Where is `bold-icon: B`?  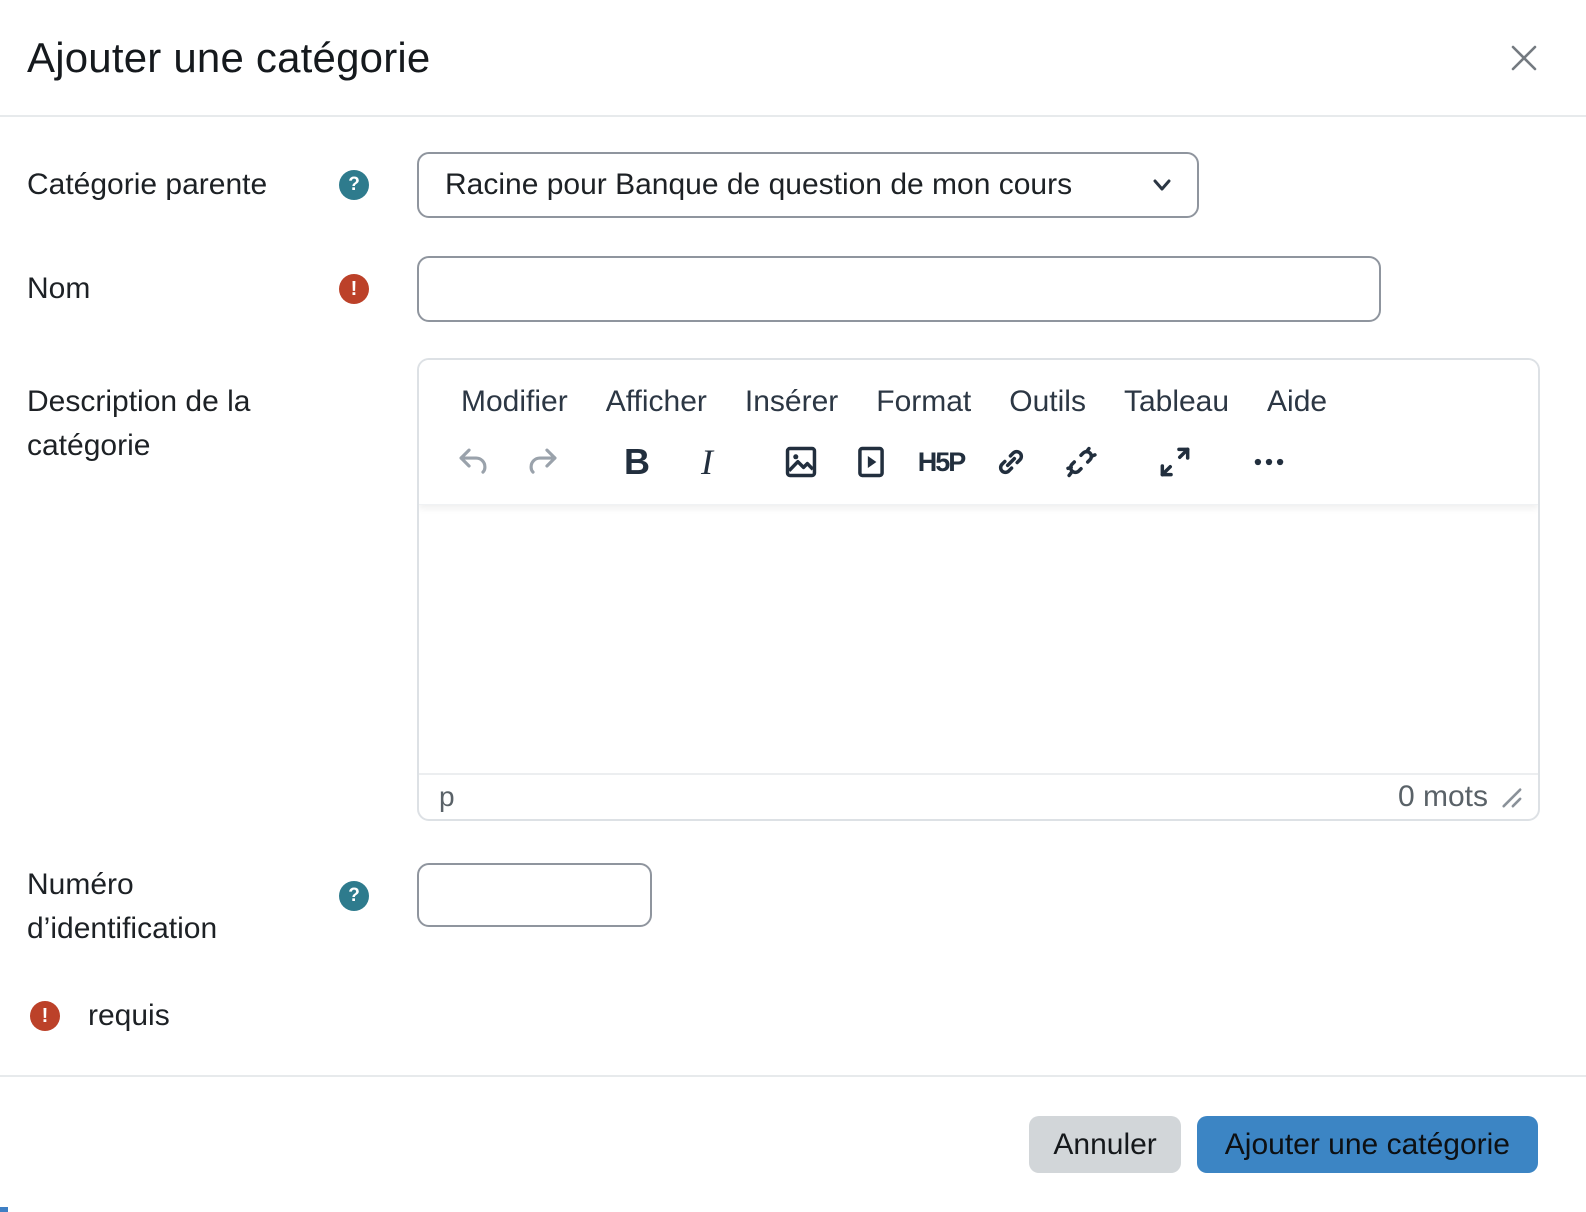
bold-icon: B is located at coordinates (637, 461).